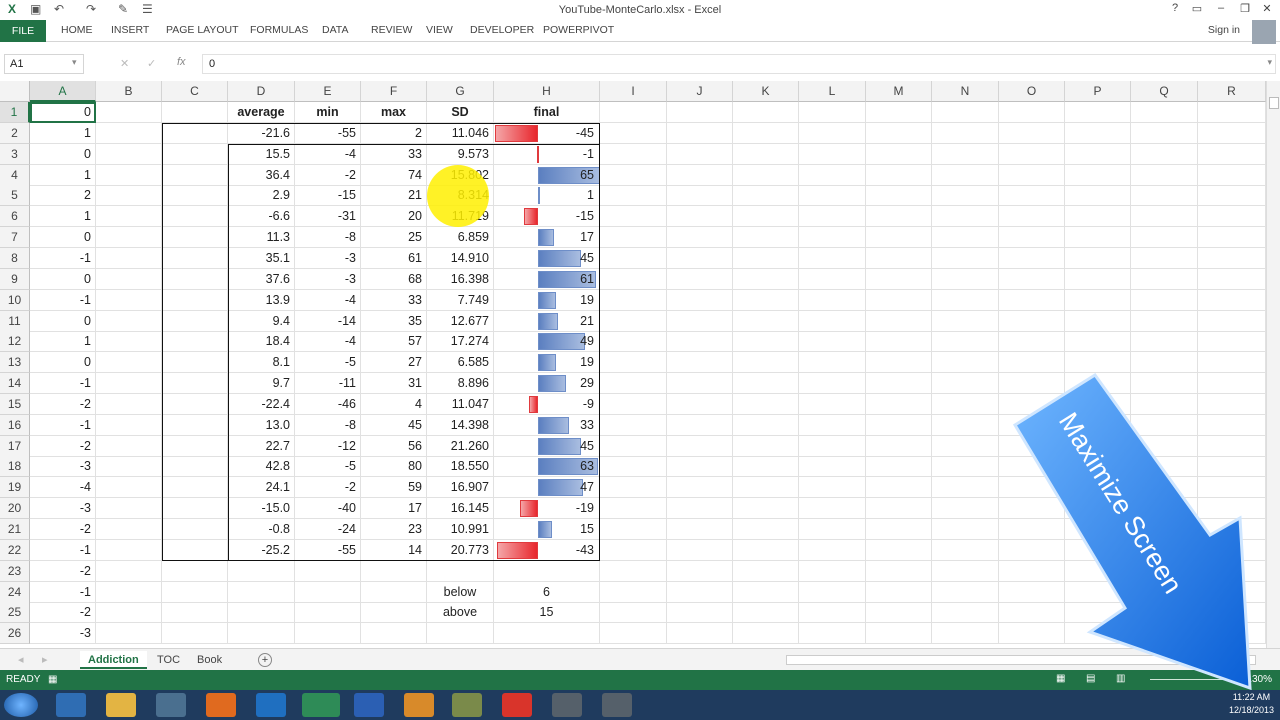 Image resolution: width=1280 pixels, height=720 pixels. Describe the element at coordinates (15, 467) in the screenshot. I see `row-header: 18` at that location.